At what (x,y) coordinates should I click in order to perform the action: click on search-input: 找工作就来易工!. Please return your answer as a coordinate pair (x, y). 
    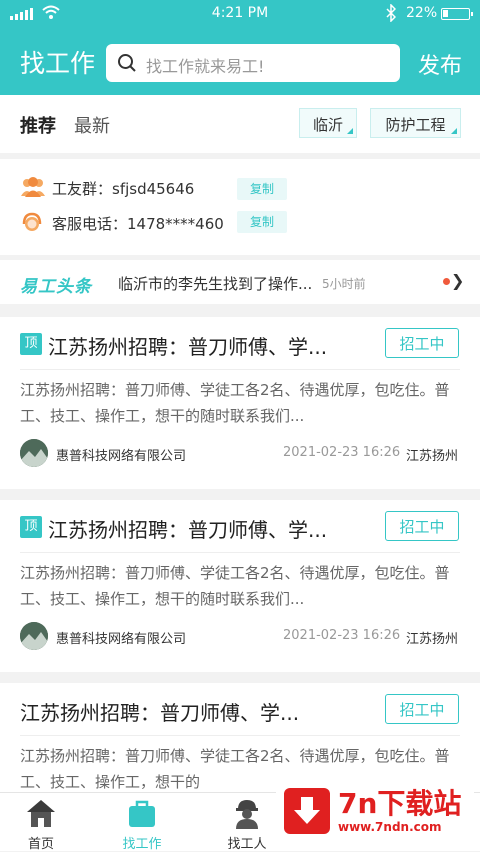
    Looking at the image, I should click on (253, 63).